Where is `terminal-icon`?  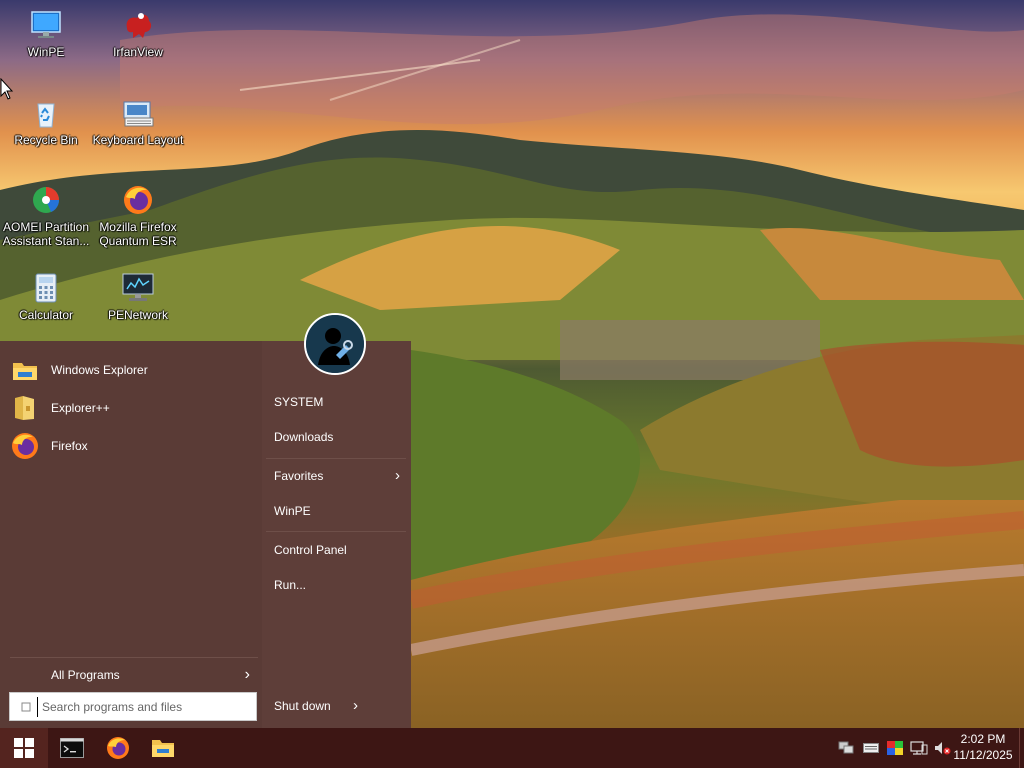 terminal-icon is located at coordinates (72, 748).